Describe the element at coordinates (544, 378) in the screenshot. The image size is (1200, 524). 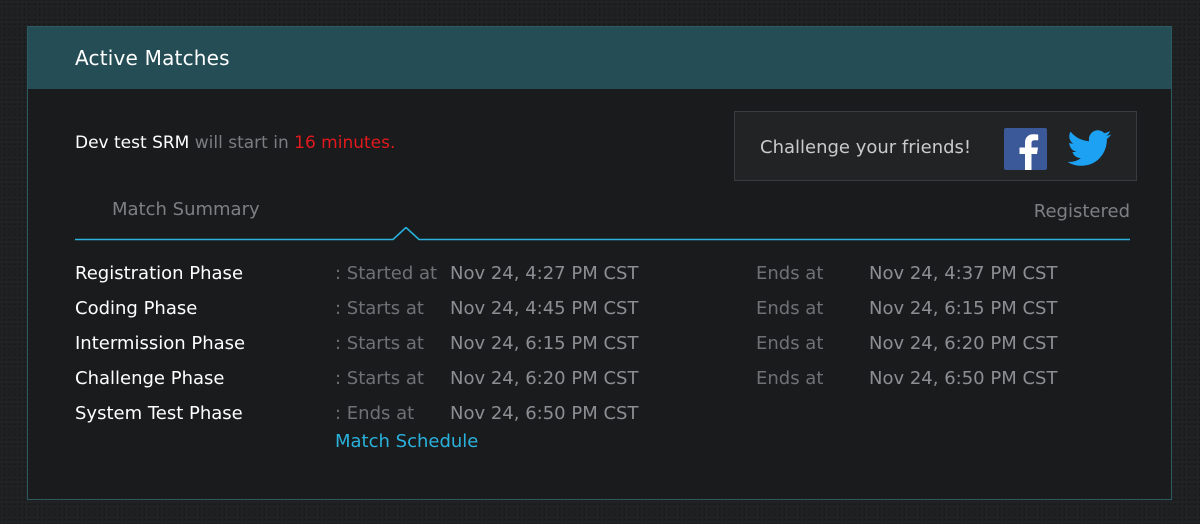
I see `start-time: Nov 24, 6:20 PM CST` at that location.